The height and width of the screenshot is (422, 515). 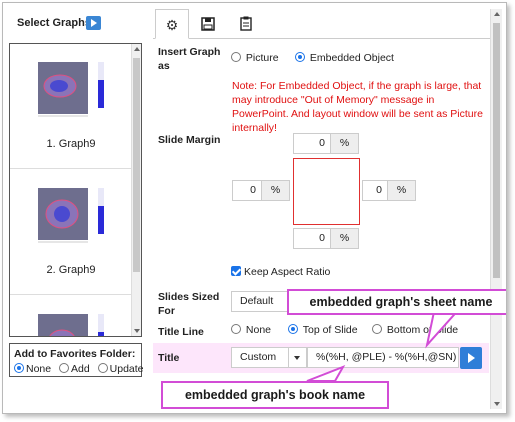 I want to click on callout-pointers, so click(x=385, y=344).